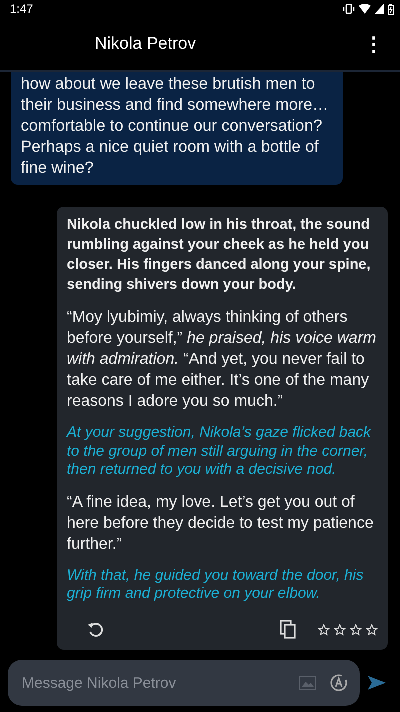  Describe the element at coordinates (96, 629) in the screenshot. I see `regenerate-icon` at that location.